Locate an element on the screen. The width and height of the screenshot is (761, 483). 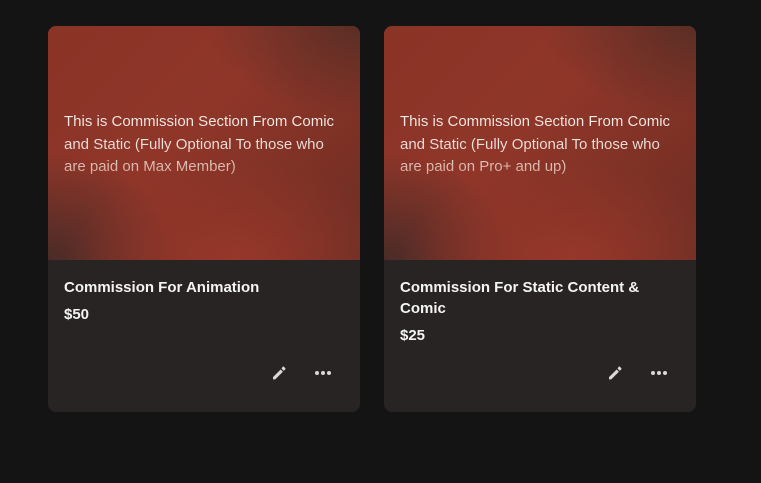
card-price: $50 is located at coordinates (77, 314).